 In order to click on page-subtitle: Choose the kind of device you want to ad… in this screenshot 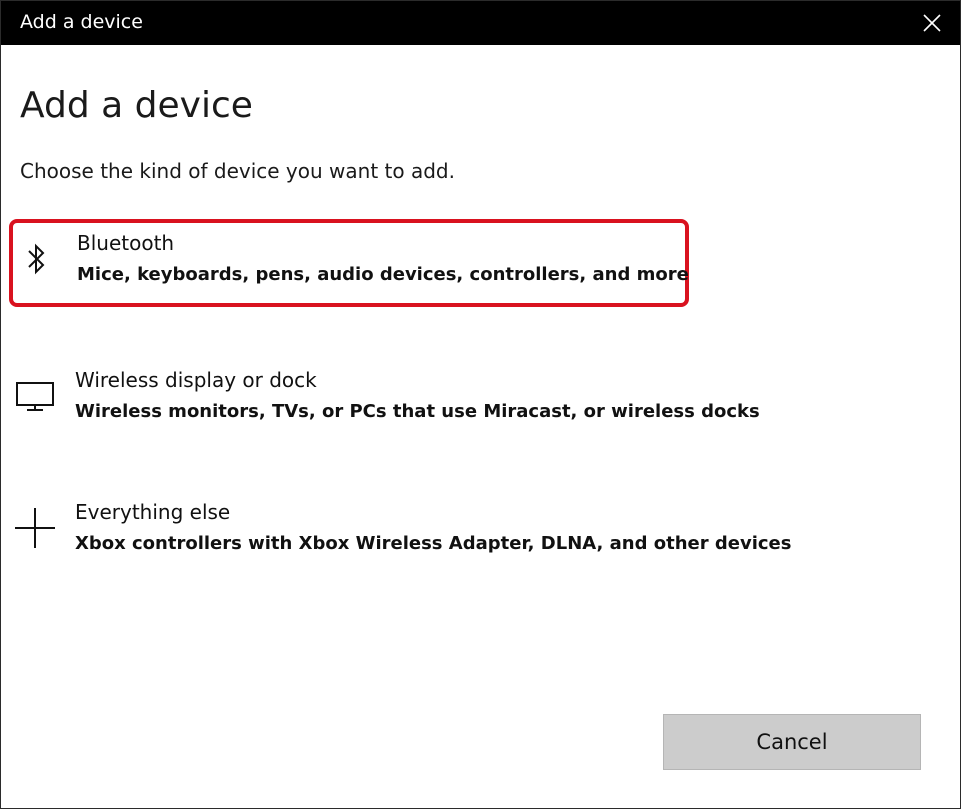, I will do `click(237, 171)`.